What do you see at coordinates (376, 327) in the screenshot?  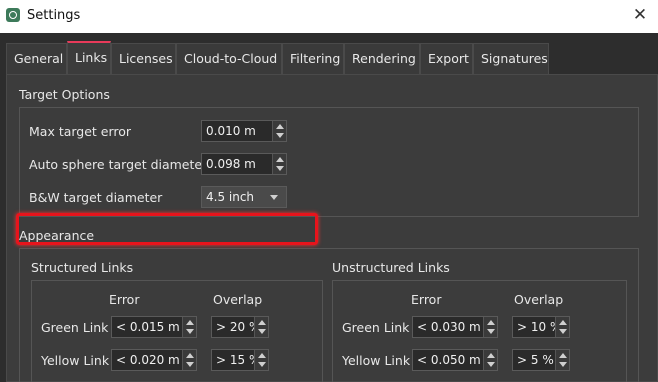 I see `unstructured-green-label: Green Link` at bounding box center [376, 327].